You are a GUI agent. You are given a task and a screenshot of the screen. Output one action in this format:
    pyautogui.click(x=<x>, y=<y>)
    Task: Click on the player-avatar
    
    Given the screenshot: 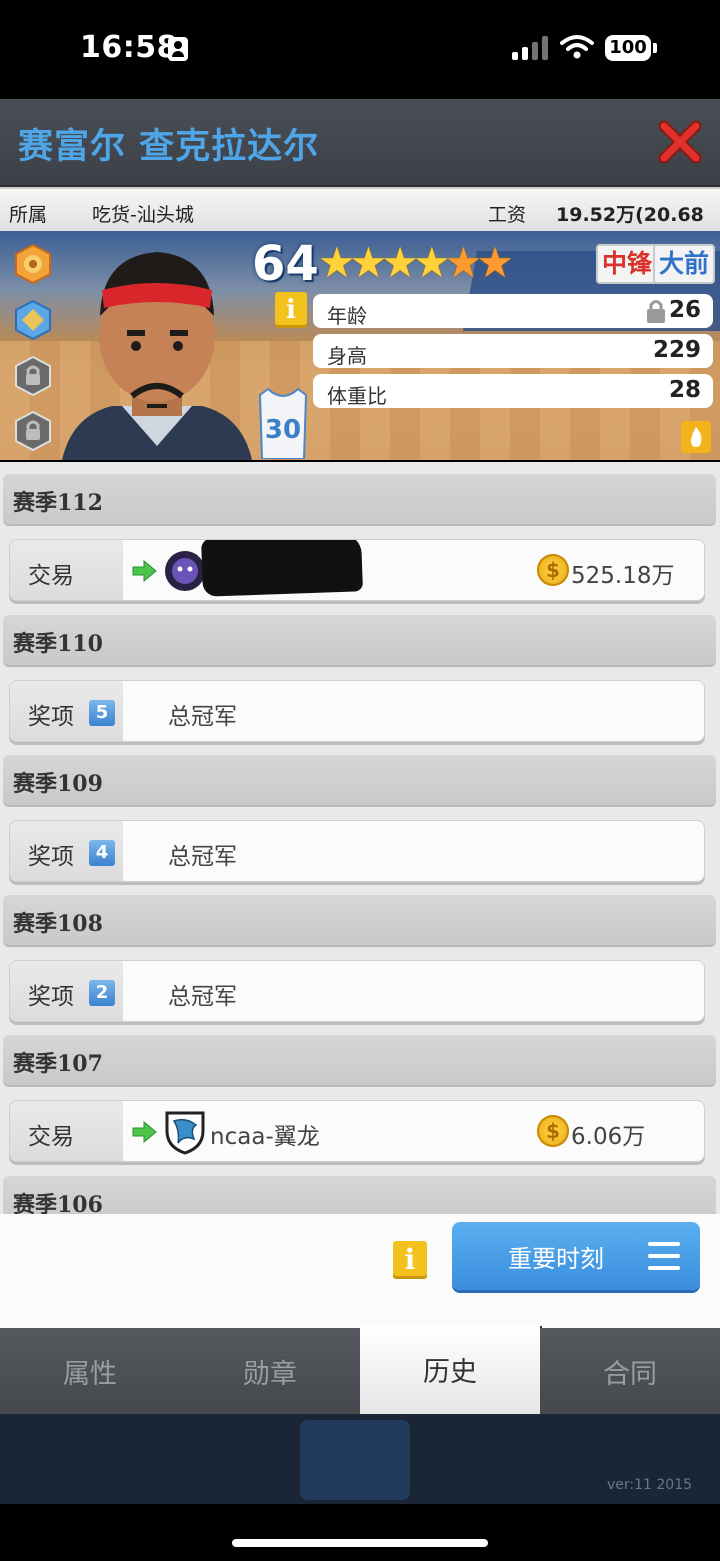 What is the action you would take?
    pyautogui.click(x=157, y=356)
    